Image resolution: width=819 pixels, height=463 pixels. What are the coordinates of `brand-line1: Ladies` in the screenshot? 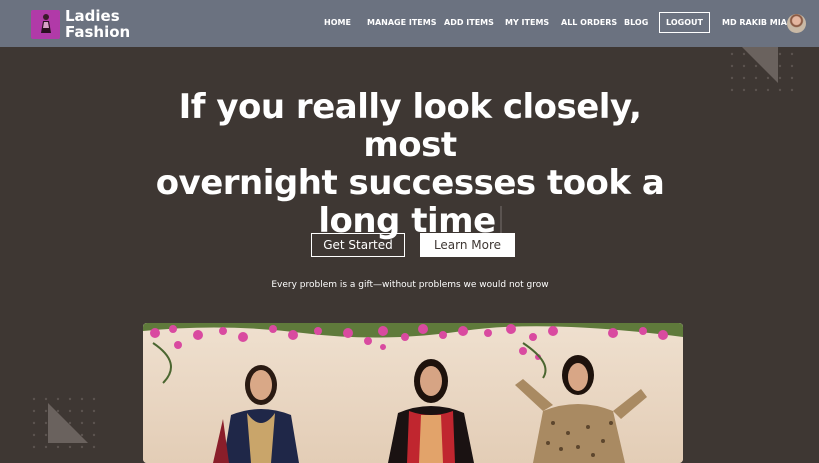 It's located at (92, 16).